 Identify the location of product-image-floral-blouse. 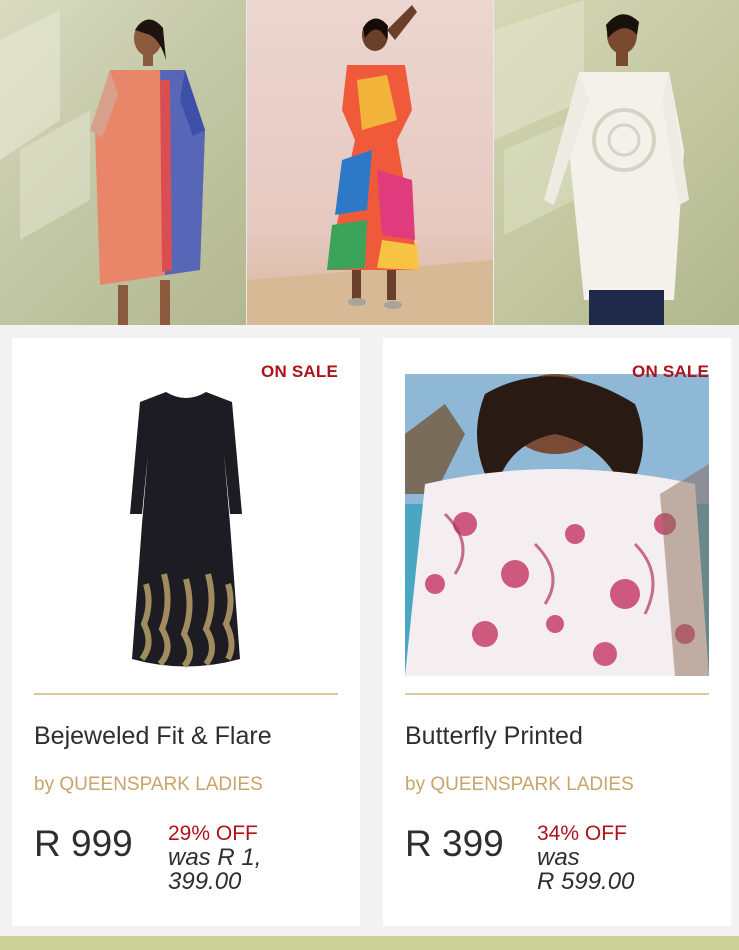
(557, 525).